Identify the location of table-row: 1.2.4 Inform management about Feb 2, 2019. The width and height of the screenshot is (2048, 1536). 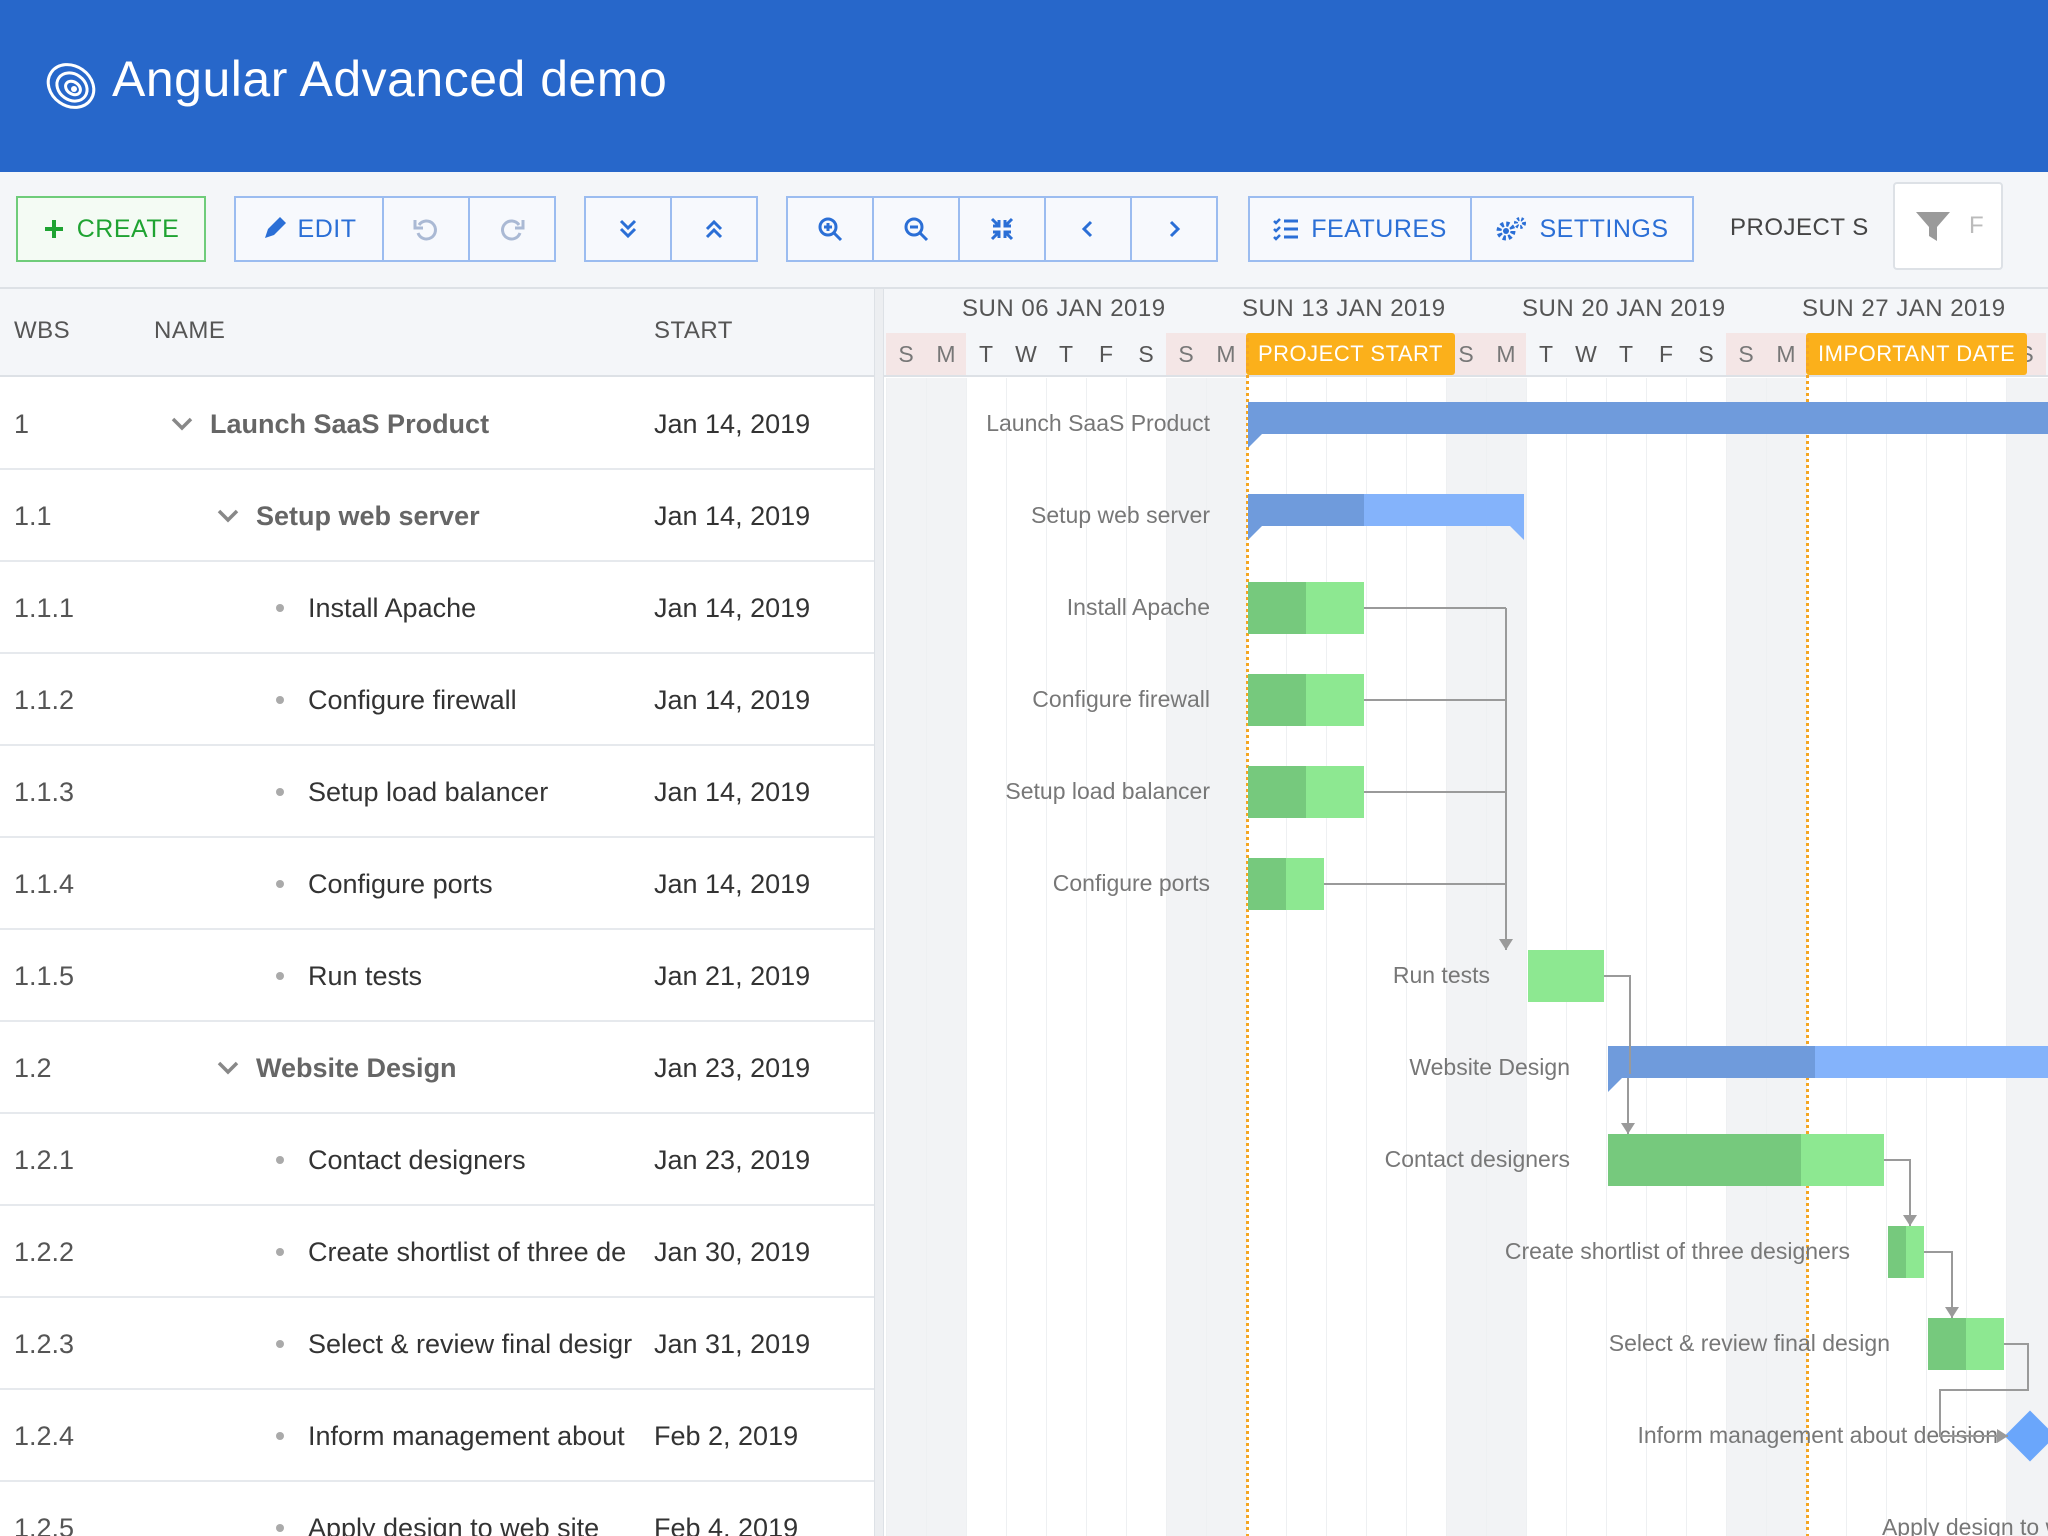
(437, 1436).